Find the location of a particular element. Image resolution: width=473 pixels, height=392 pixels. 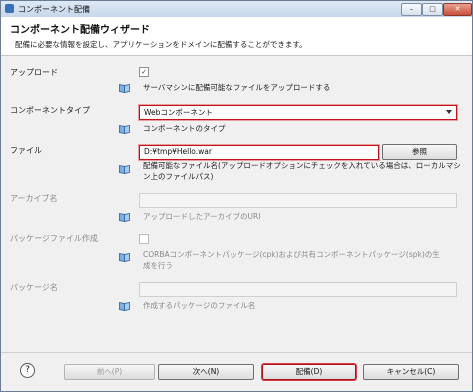

file-input: D:¥tmp¥Hello.war is located at coordinates (259, 152).